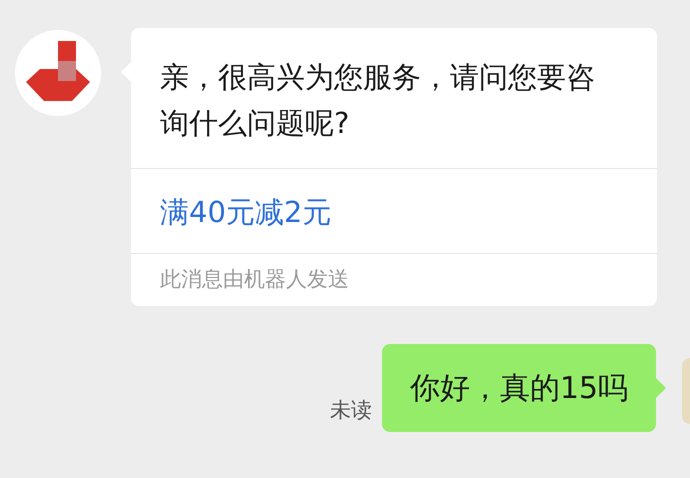 This screenshot has width=690, height=478. What do you see at coordinates (519, 389) in the screenshot?
I see `message-text: 你好，真的15吗` at bounding box center [519, 389].